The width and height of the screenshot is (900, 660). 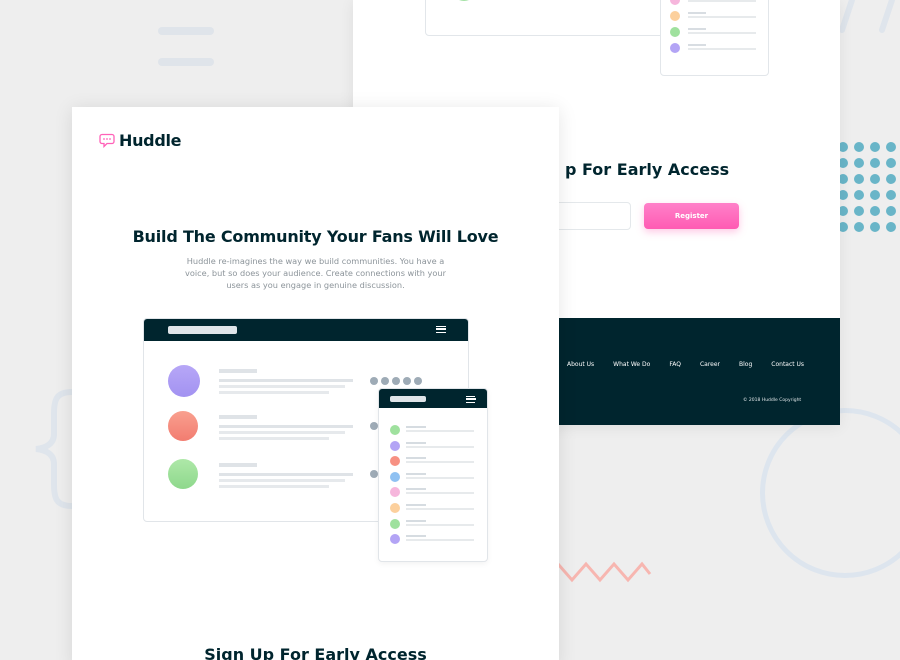 I want to click on desktop-mockup-sidebar, so click(x=714, y=38).